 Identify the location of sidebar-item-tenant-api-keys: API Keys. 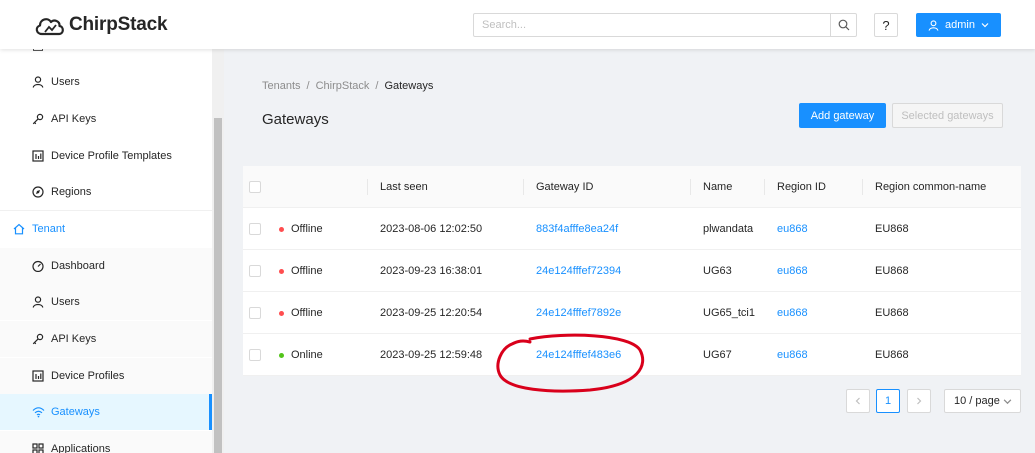
(106, 339).